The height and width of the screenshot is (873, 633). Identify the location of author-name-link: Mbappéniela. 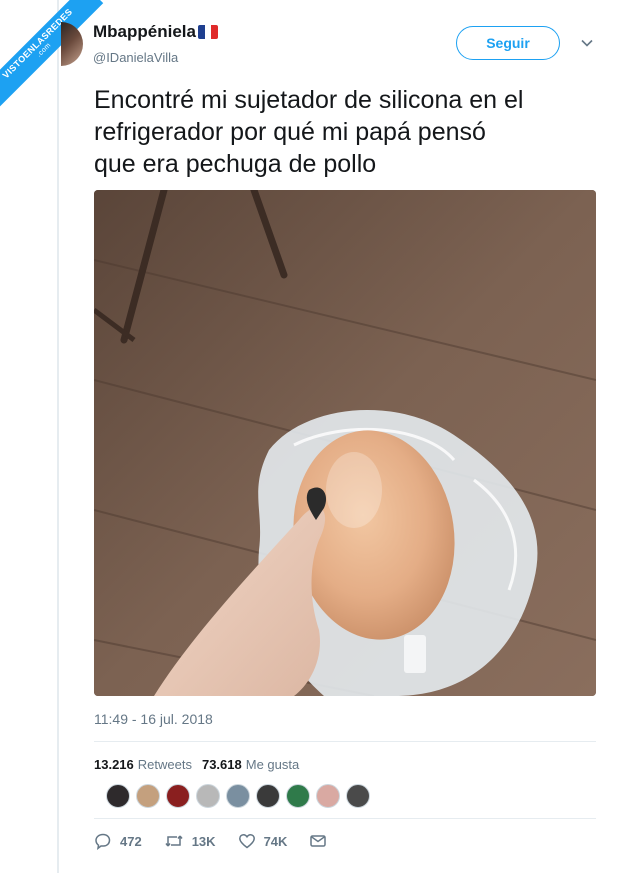
(155, 32).